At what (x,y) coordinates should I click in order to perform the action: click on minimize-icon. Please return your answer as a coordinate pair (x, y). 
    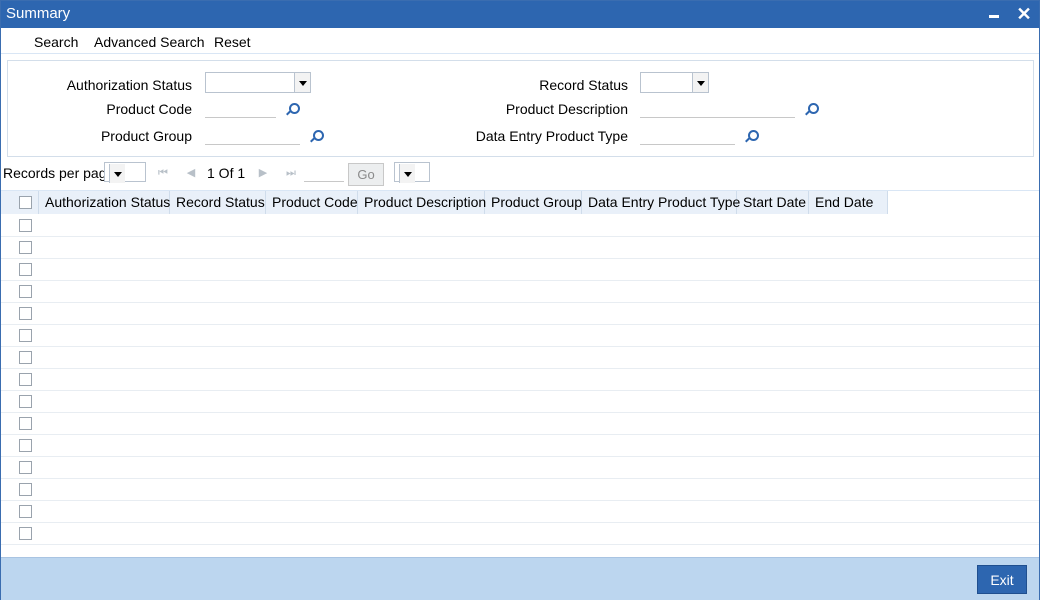
    Looking at the image, I should click on (994, 14).